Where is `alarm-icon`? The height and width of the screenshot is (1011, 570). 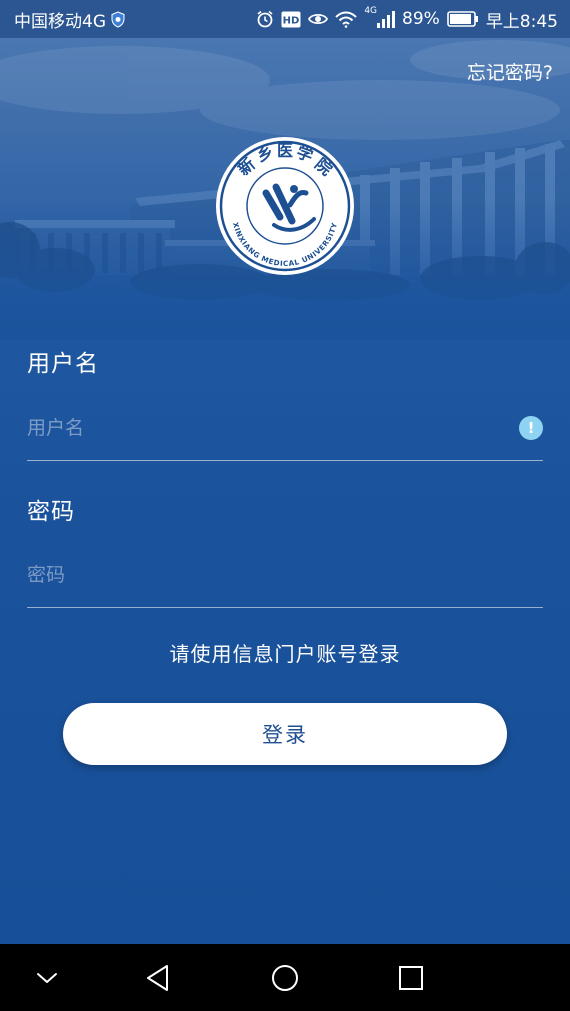 alarm-icon is located at coordinates (265, 19).